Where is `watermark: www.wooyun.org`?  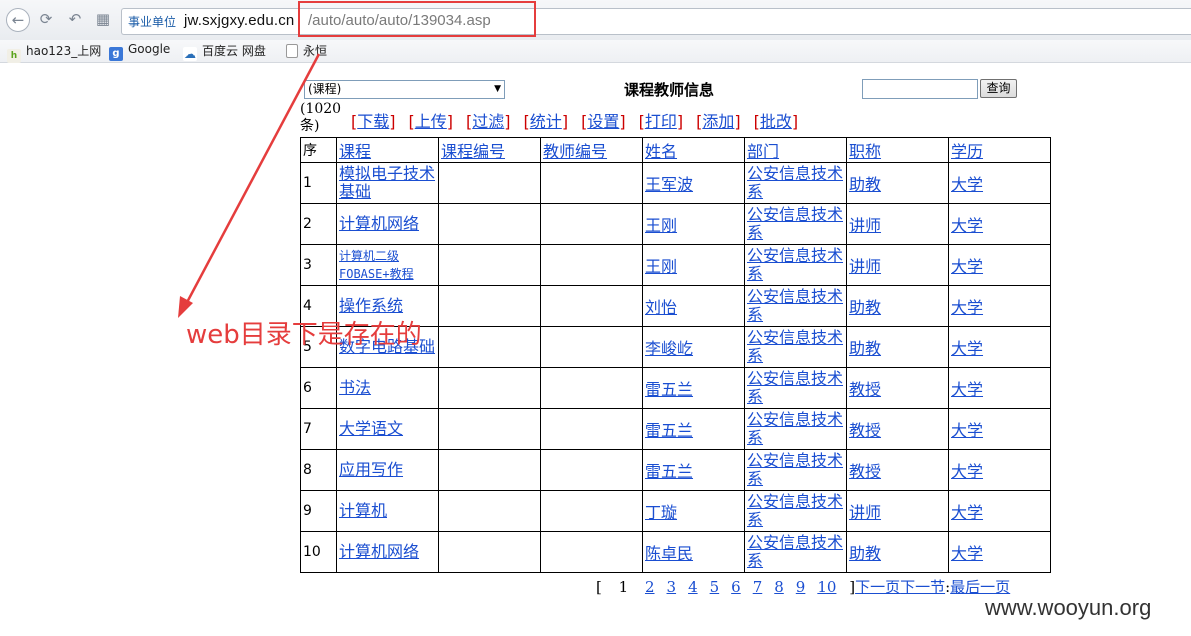
watermark: www.wooyun.org is located at coordinates (1068, 607).